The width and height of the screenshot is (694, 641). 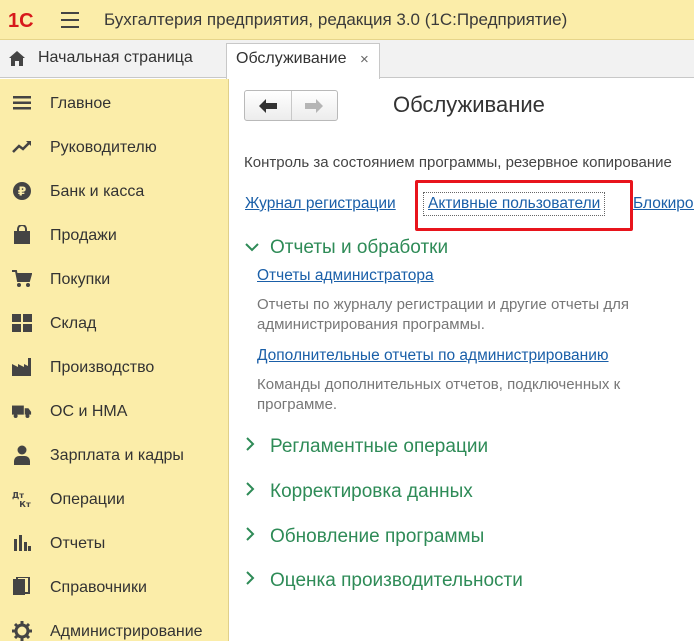 I want to click on tab-maintenance-label: Обслуживание, so click(x=291, y=58).